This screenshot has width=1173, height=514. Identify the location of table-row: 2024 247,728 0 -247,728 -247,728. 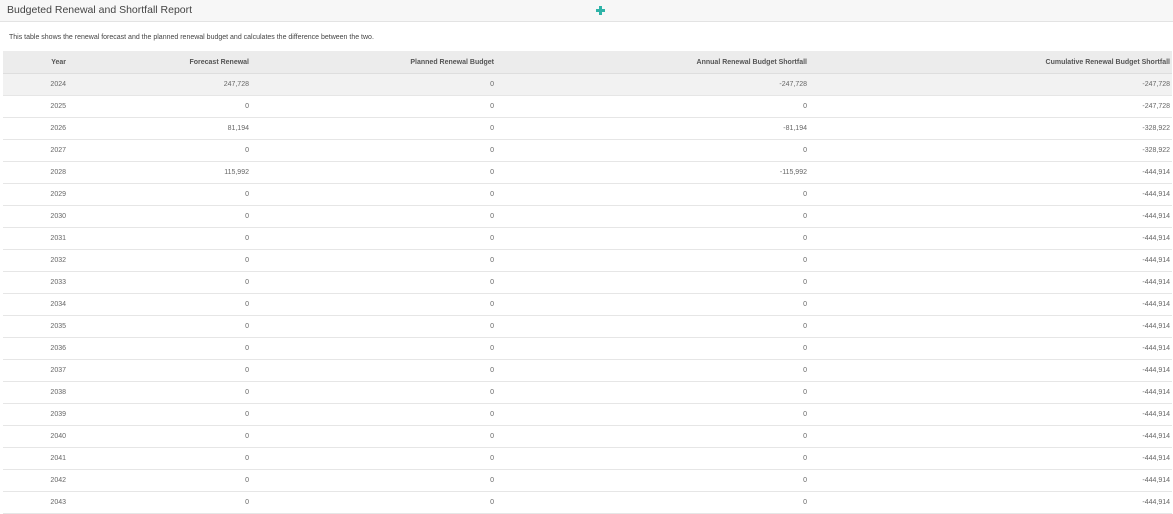
(587, 84).